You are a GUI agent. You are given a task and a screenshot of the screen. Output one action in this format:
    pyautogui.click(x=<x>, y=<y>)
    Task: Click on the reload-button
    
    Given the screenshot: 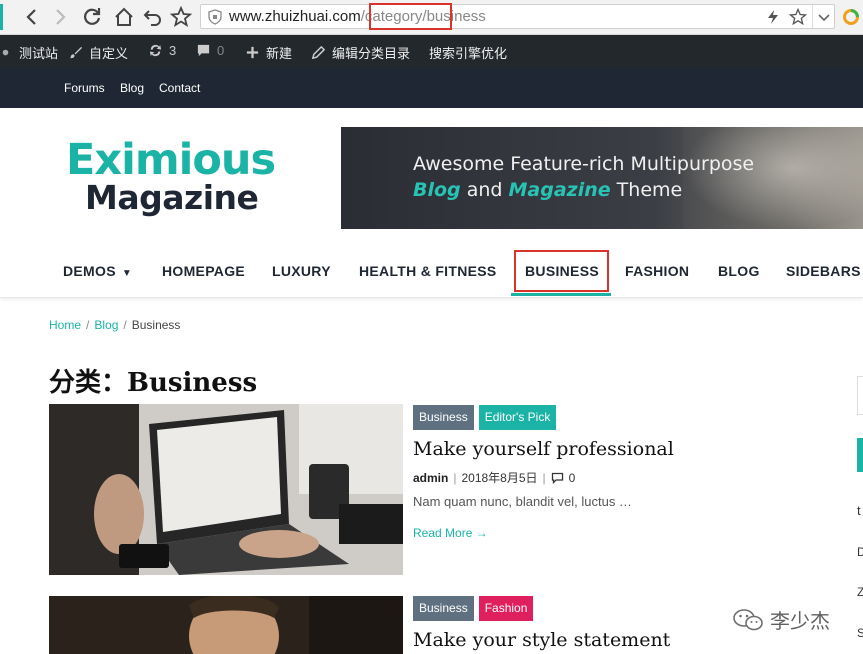 What is the action you would take?
    pyautogui.click(x=92, y=17)
    